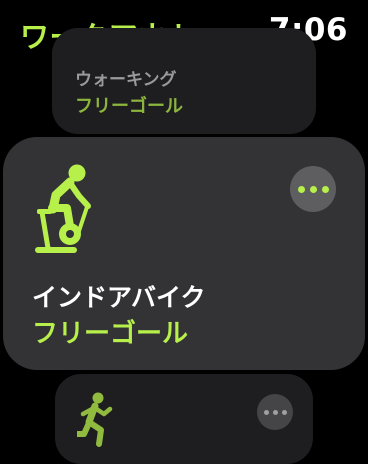 This screenshot has height=464, width=368. What do you see at coordinates (95, 419) in the screenshot?
I see `running-icon` at bounding box center [95, 419].